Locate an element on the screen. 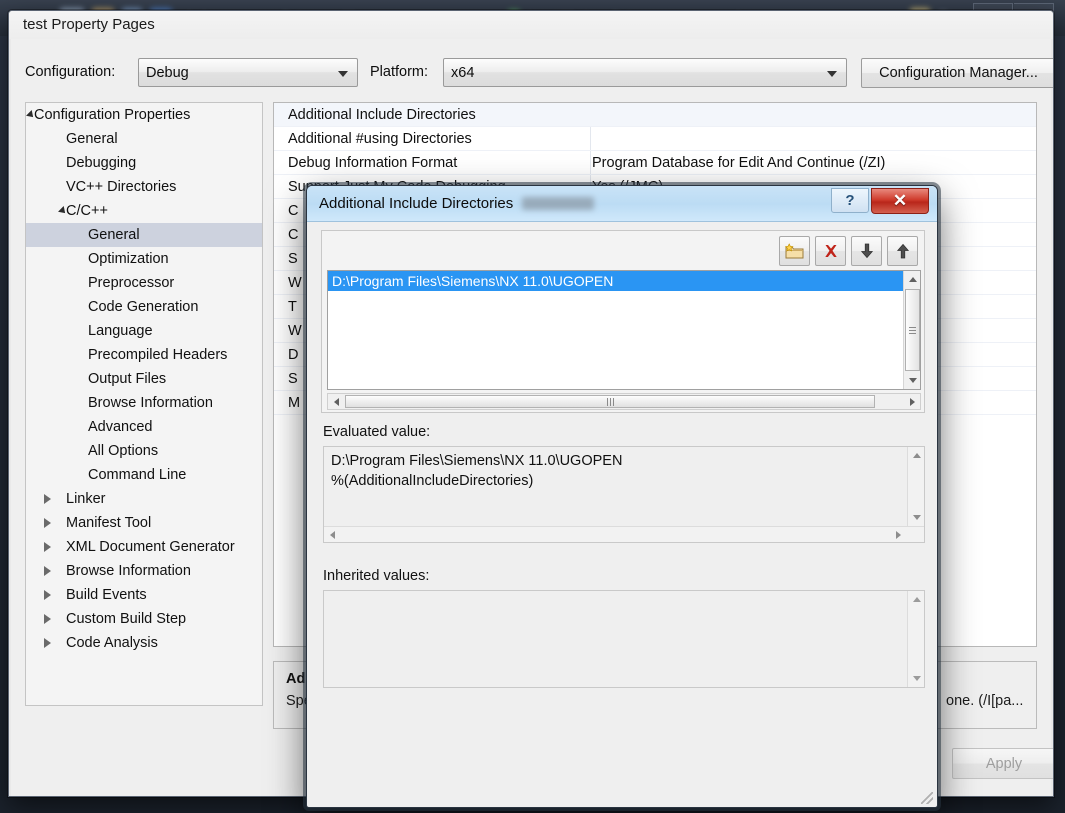 The width and height of the screenshot is (1065, 813). tree-item-custom-build-step: Custom Build Step is located at coordinates (144, 619).